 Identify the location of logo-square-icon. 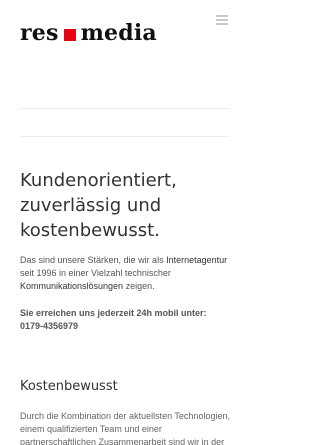
(69, 34).